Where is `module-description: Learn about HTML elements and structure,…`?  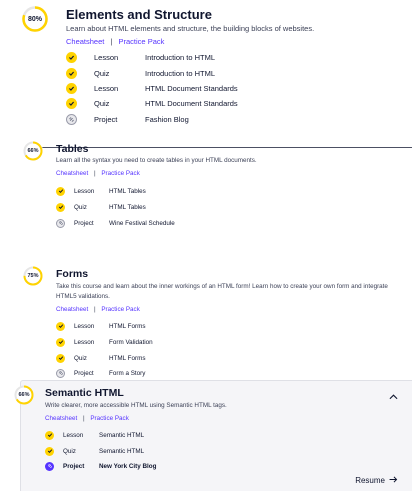 module-description: Learn about HTML elements and structure,… is located at coordinates (190, 28).